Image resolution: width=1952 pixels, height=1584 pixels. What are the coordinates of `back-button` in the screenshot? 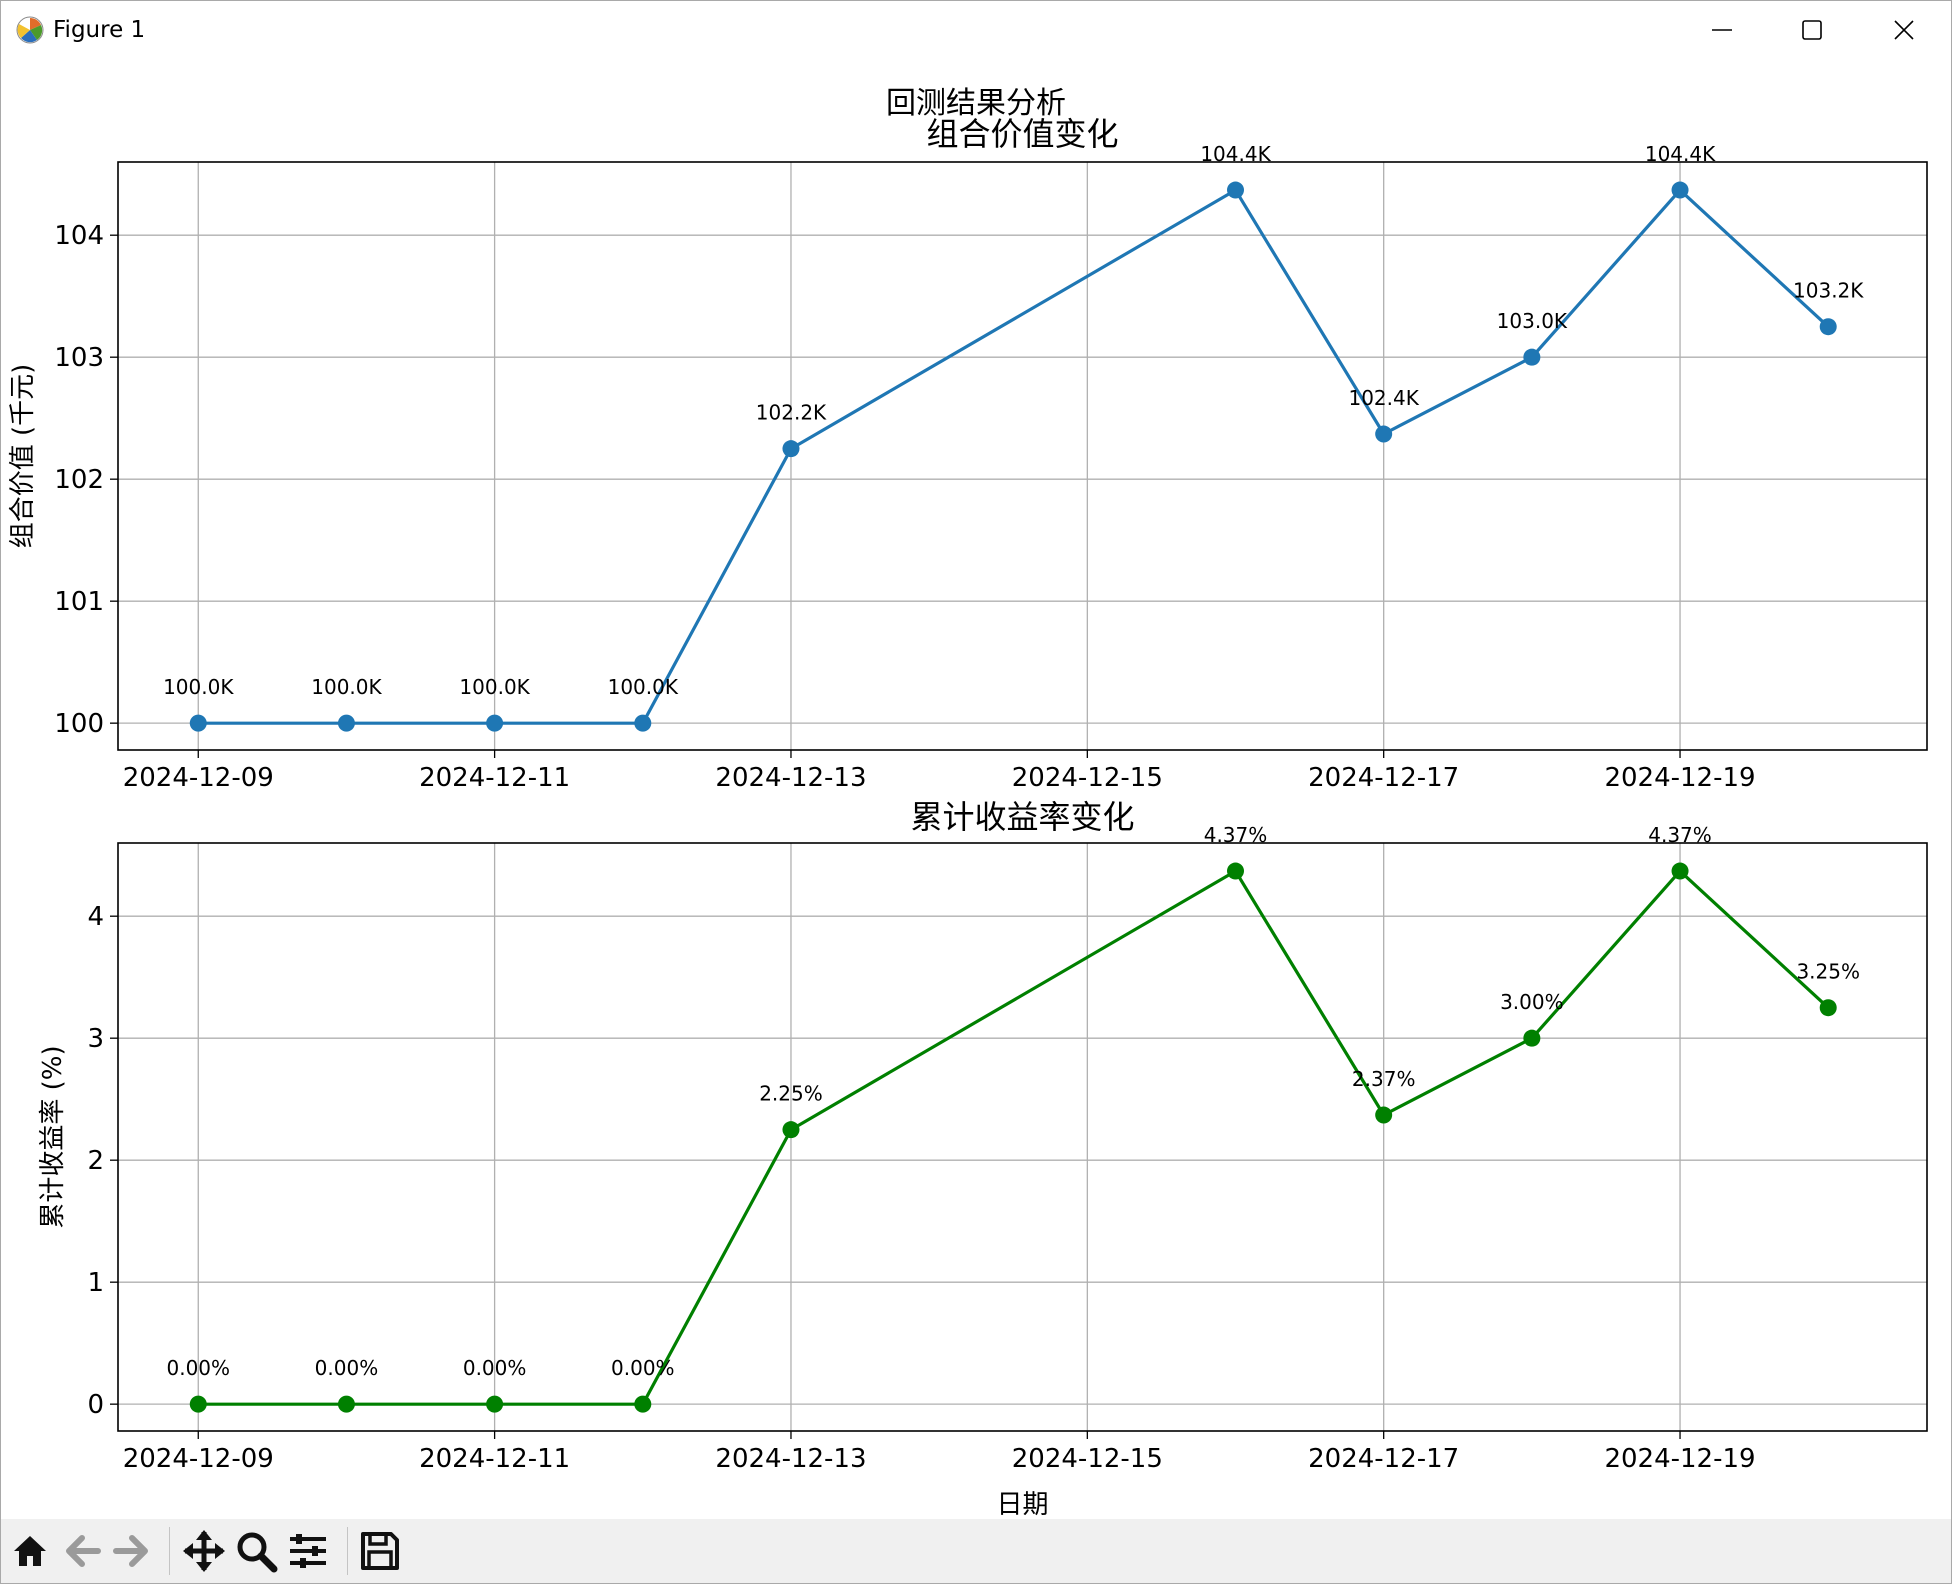 It's located at (82, 1551).